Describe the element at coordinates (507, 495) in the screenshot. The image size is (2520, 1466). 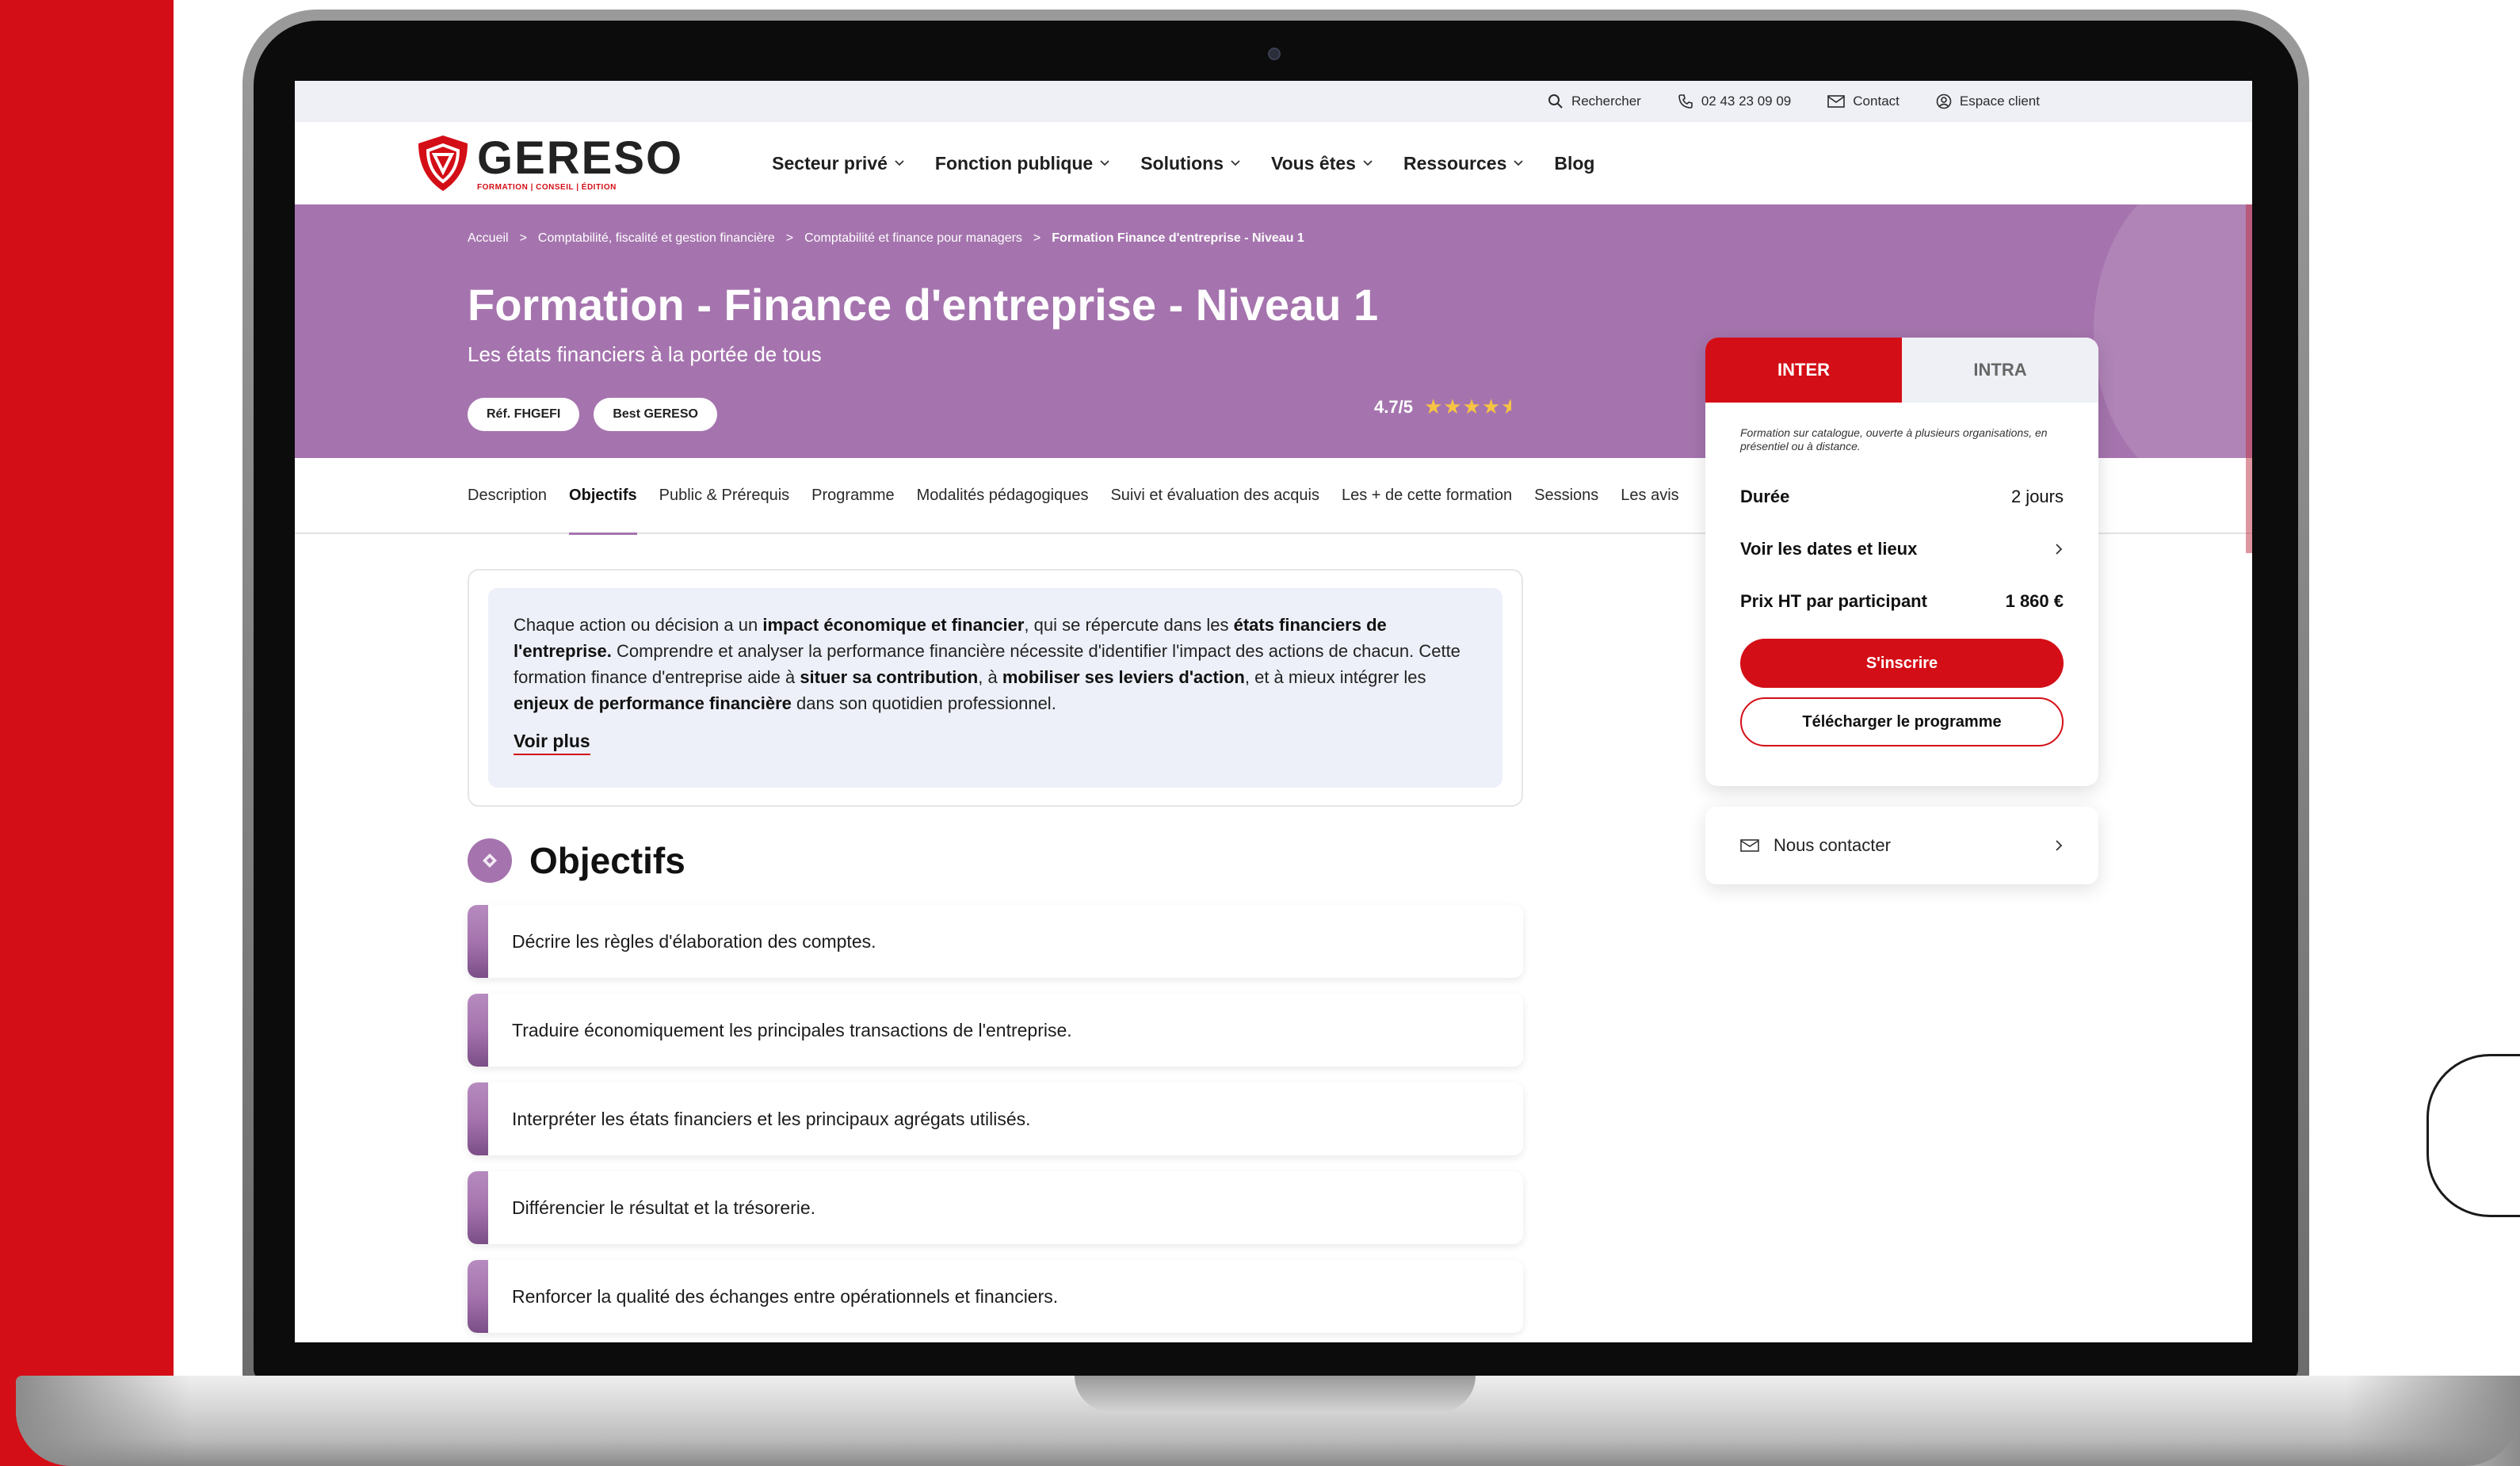
I see `tab-description: Description` at that location.